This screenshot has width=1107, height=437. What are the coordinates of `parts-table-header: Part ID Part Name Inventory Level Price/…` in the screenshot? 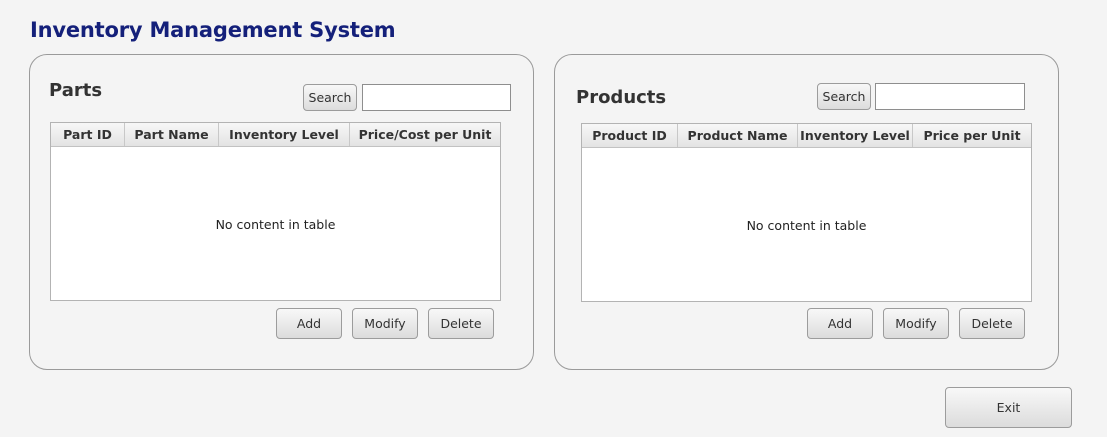 It's located at (275, 135).